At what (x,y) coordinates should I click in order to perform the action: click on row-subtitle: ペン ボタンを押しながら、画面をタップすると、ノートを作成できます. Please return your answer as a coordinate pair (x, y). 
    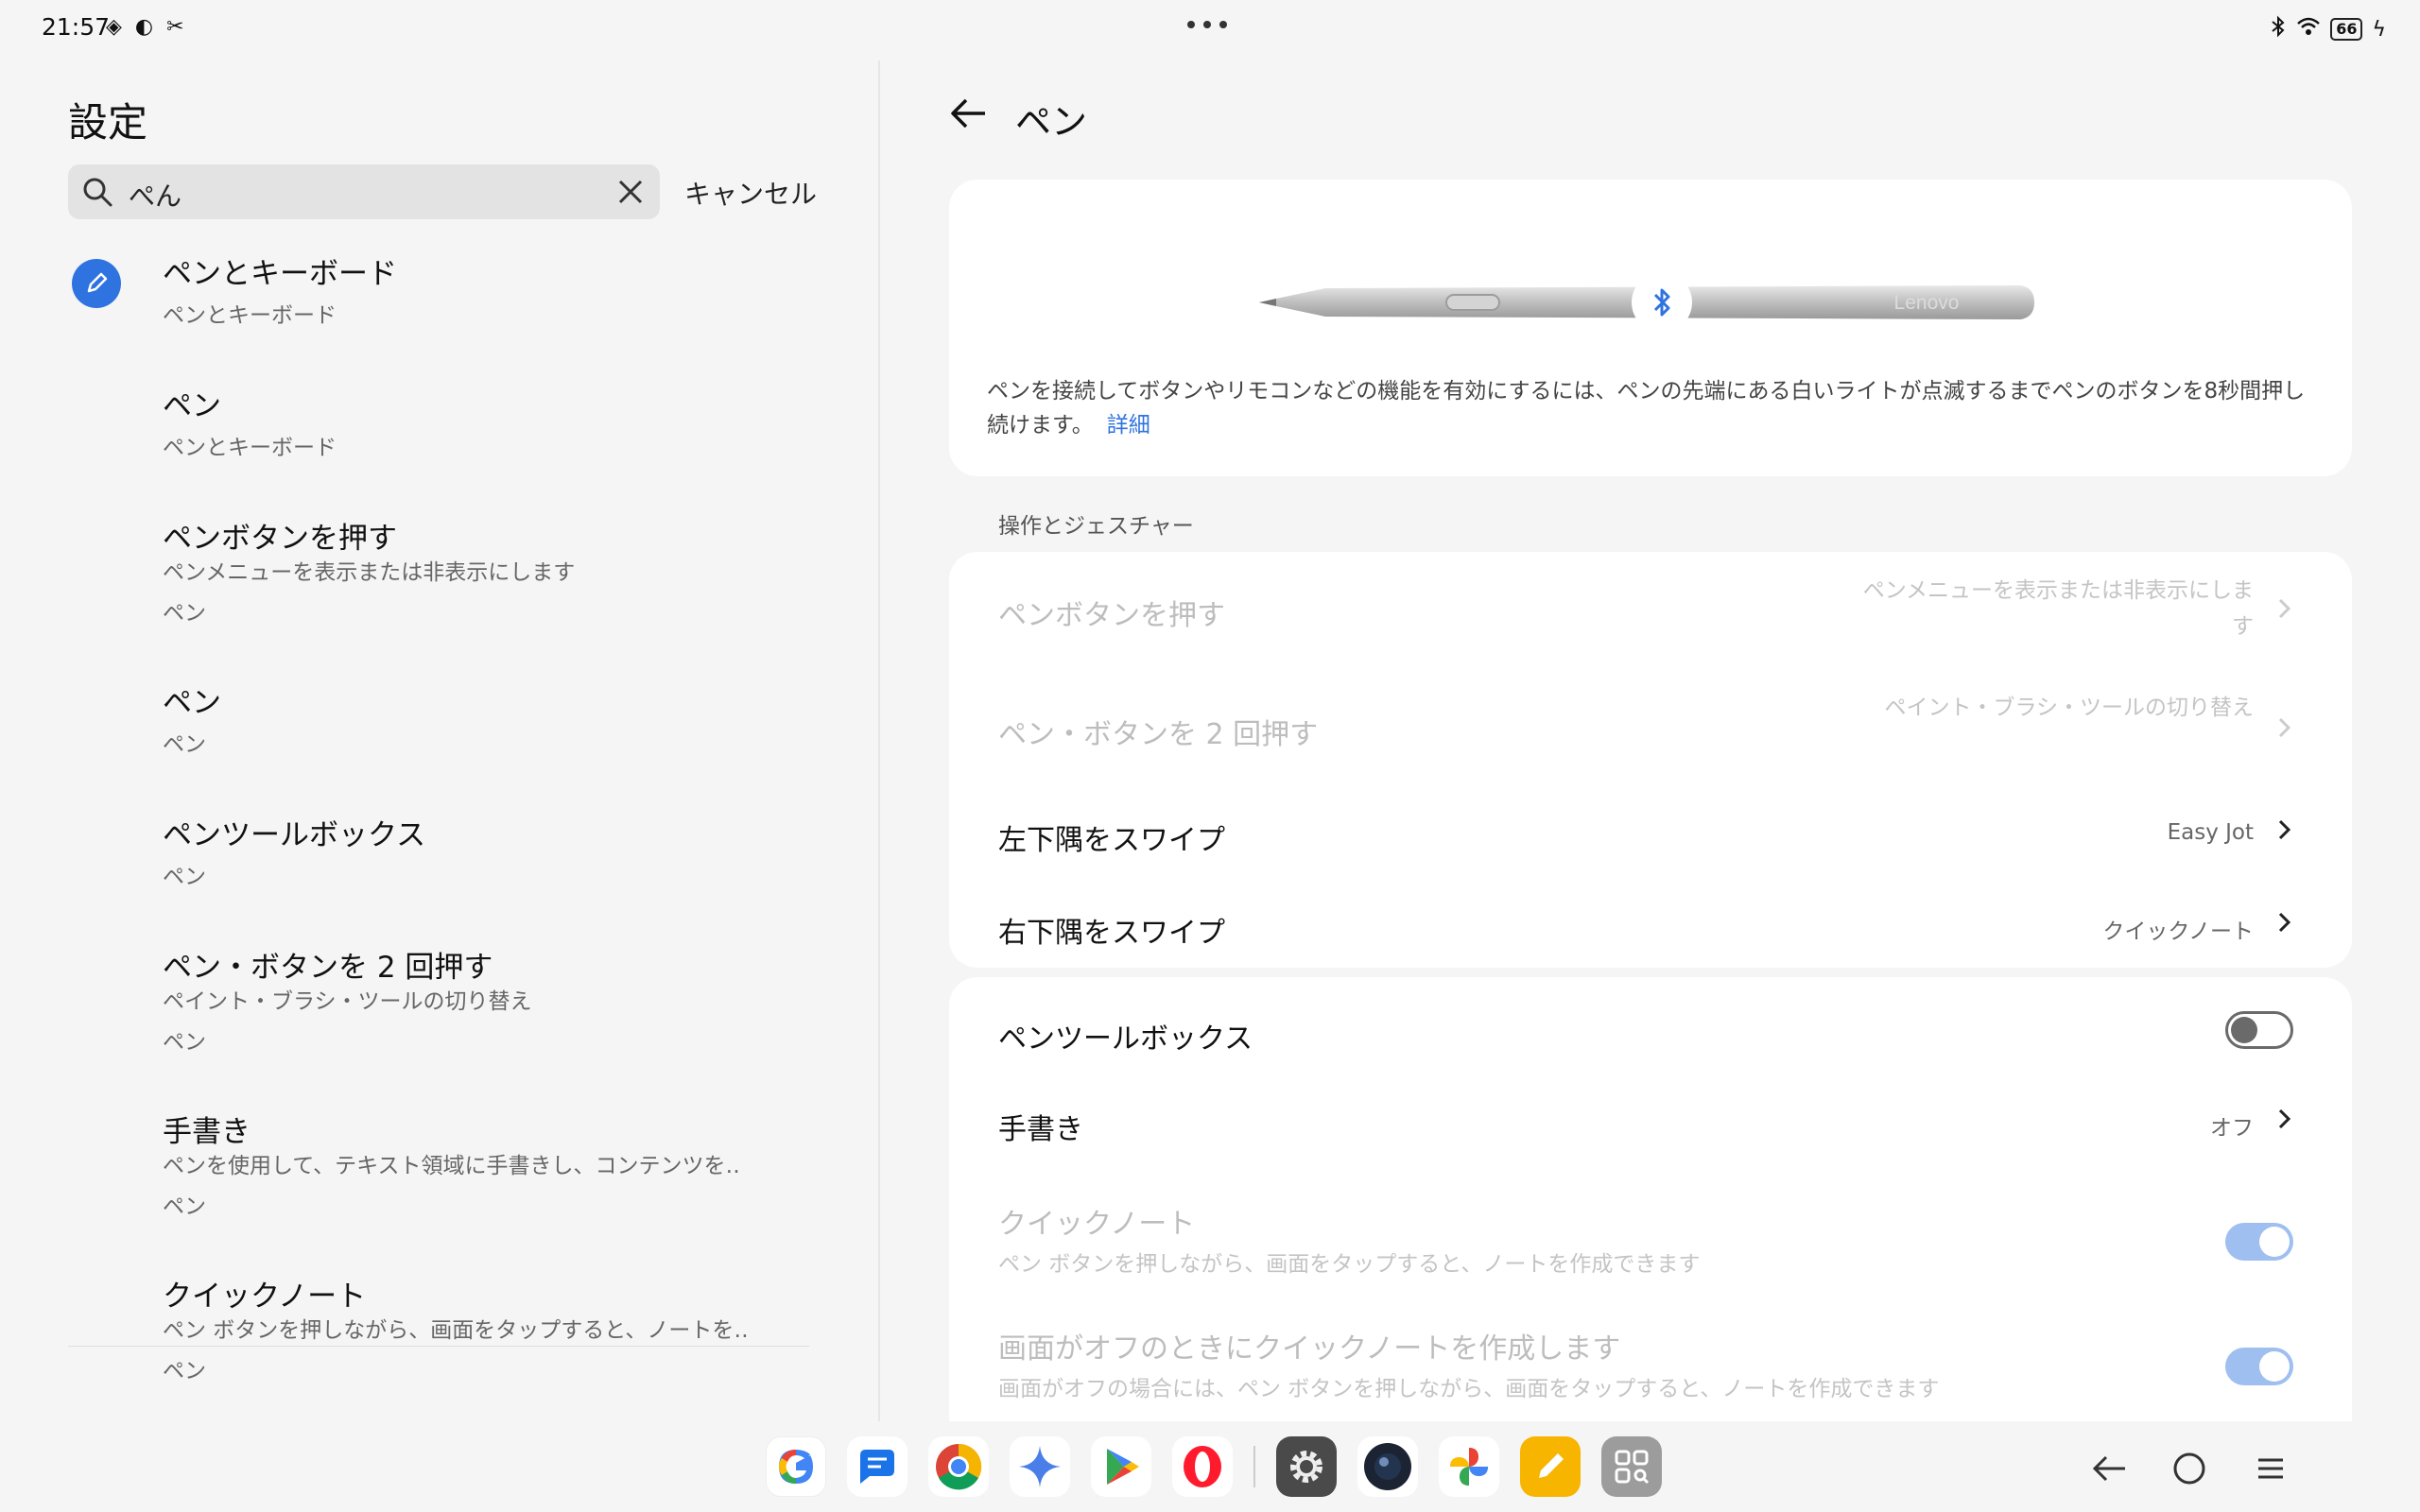
    Looking at the image, I should click on (1349, 1264).